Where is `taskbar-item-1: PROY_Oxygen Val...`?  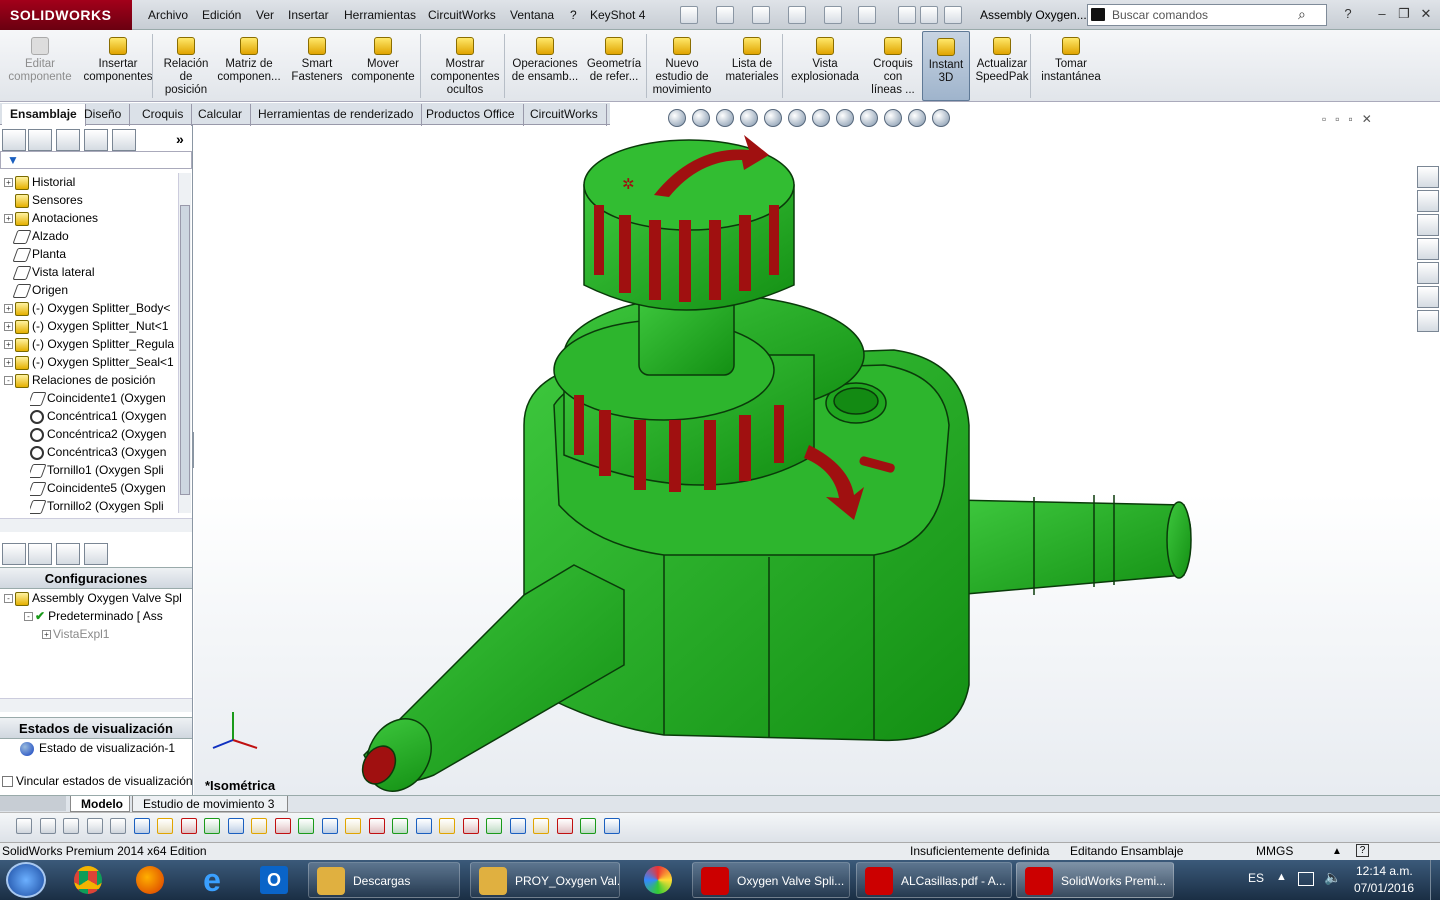
taskbar-item-1: PROY_Oxygen Val... is located at coordinates (545, 880).